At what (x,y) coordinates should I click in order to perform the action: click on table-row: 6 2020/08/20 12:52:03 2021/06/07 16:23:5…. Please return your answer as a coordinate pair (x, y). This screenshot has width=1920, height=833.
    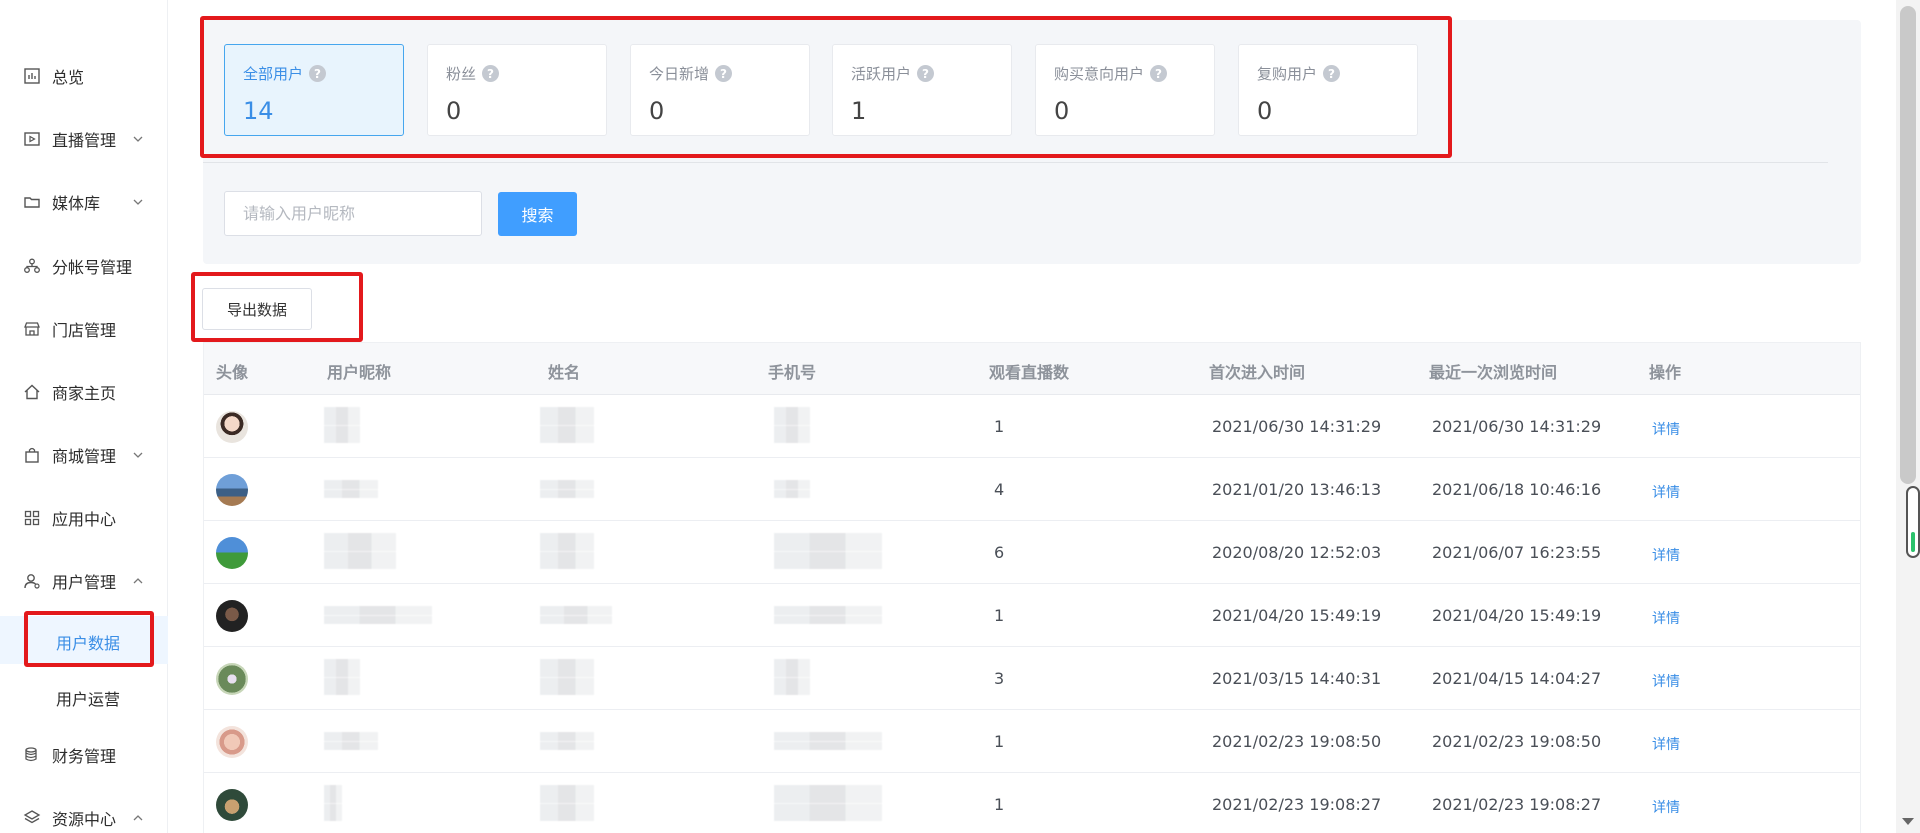
    Looking at the image, I should click on (1032, 552).